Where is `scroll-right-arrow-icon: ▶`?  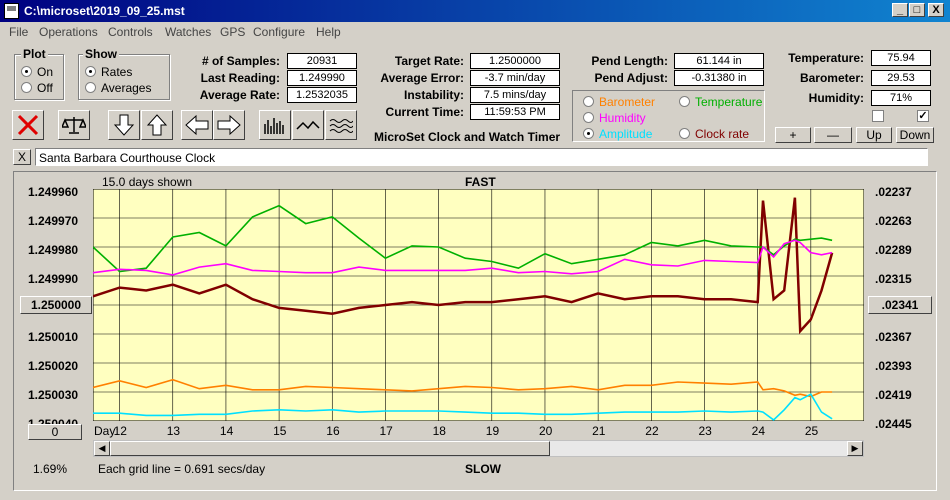 scroll-right-arrow-icon: ▶ is located at coordinates (855, 448).